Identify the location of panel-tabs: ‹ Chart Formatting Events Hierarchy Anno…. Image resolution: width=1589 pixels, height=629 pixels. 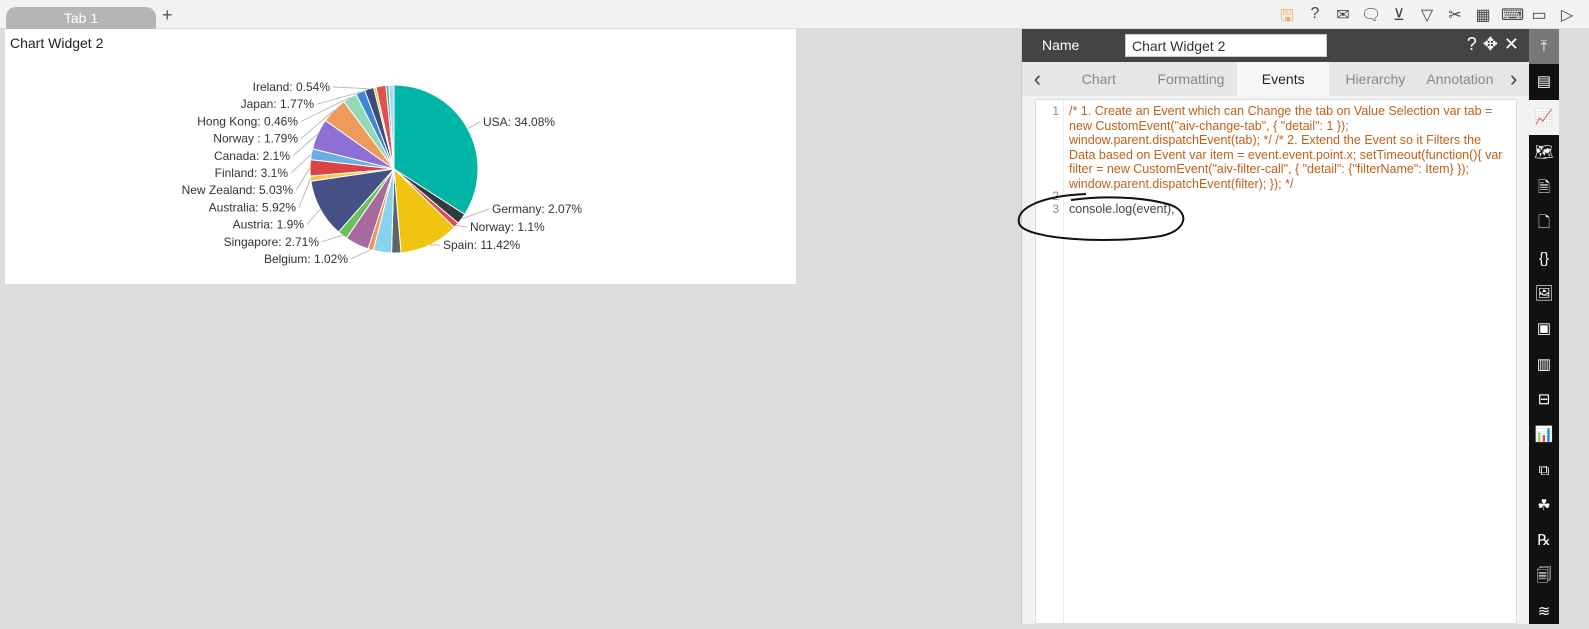
(1275, 79).